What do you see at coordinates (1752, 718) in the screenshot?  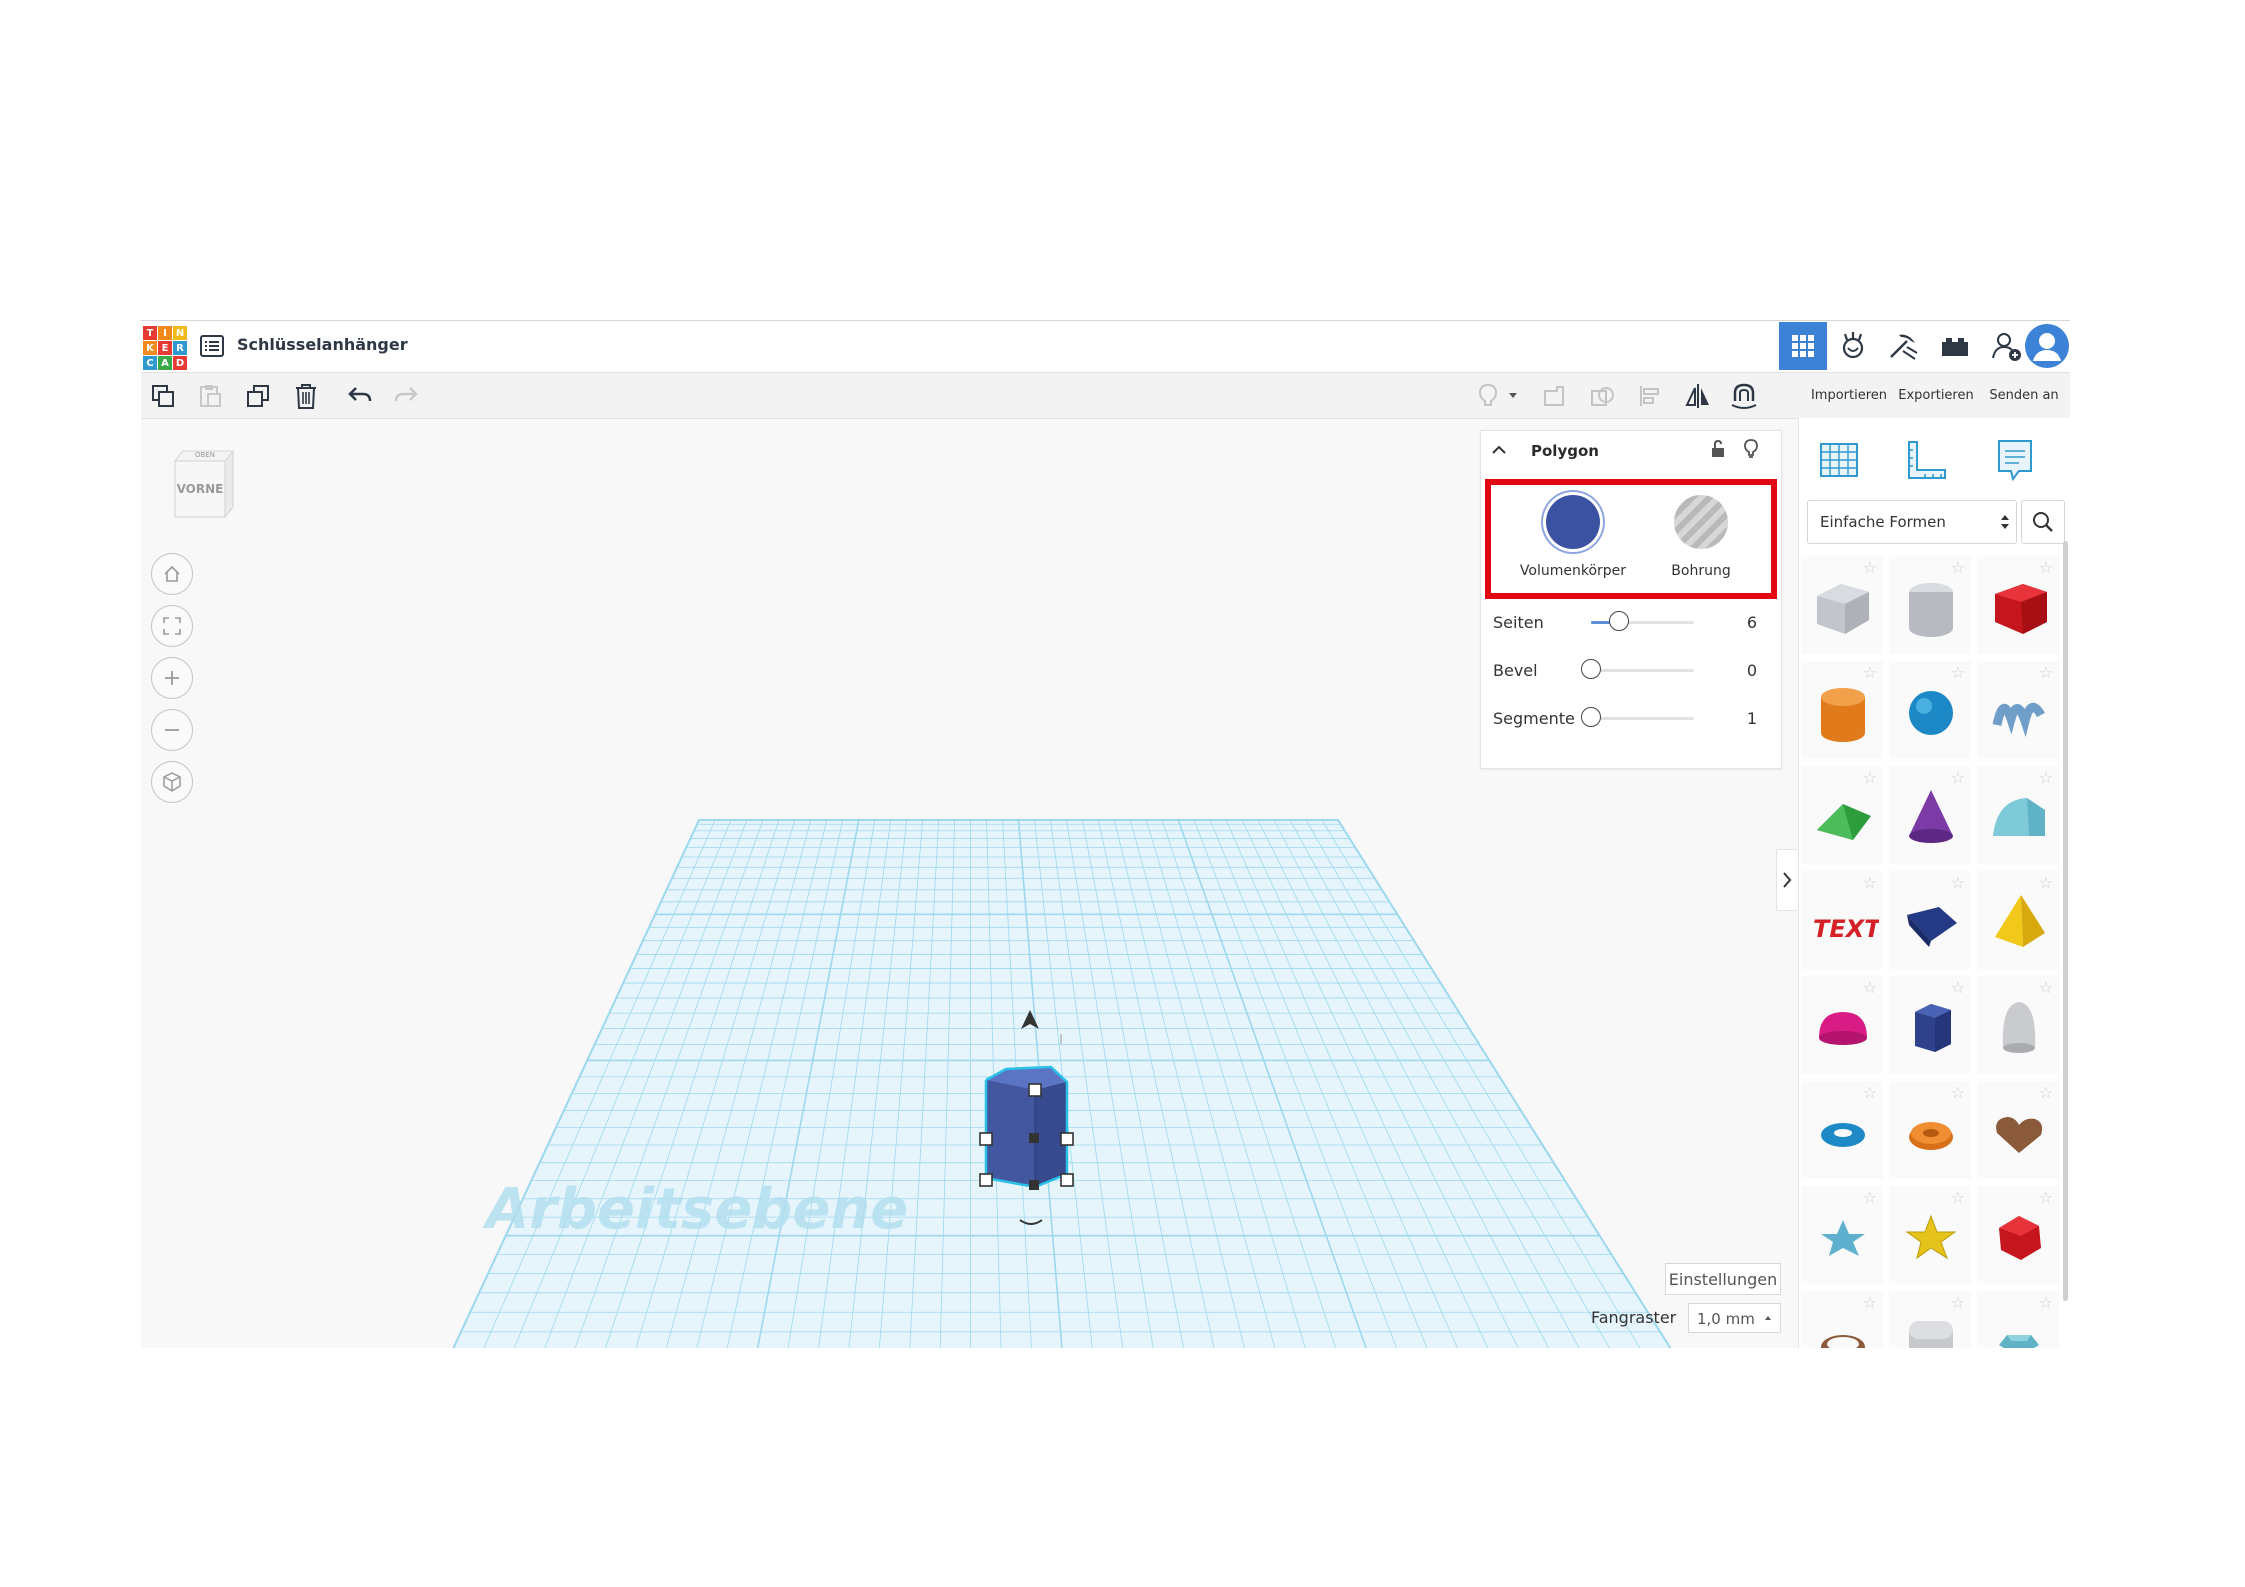 I see `property-value: 1` at bounding box center [1752, 718].